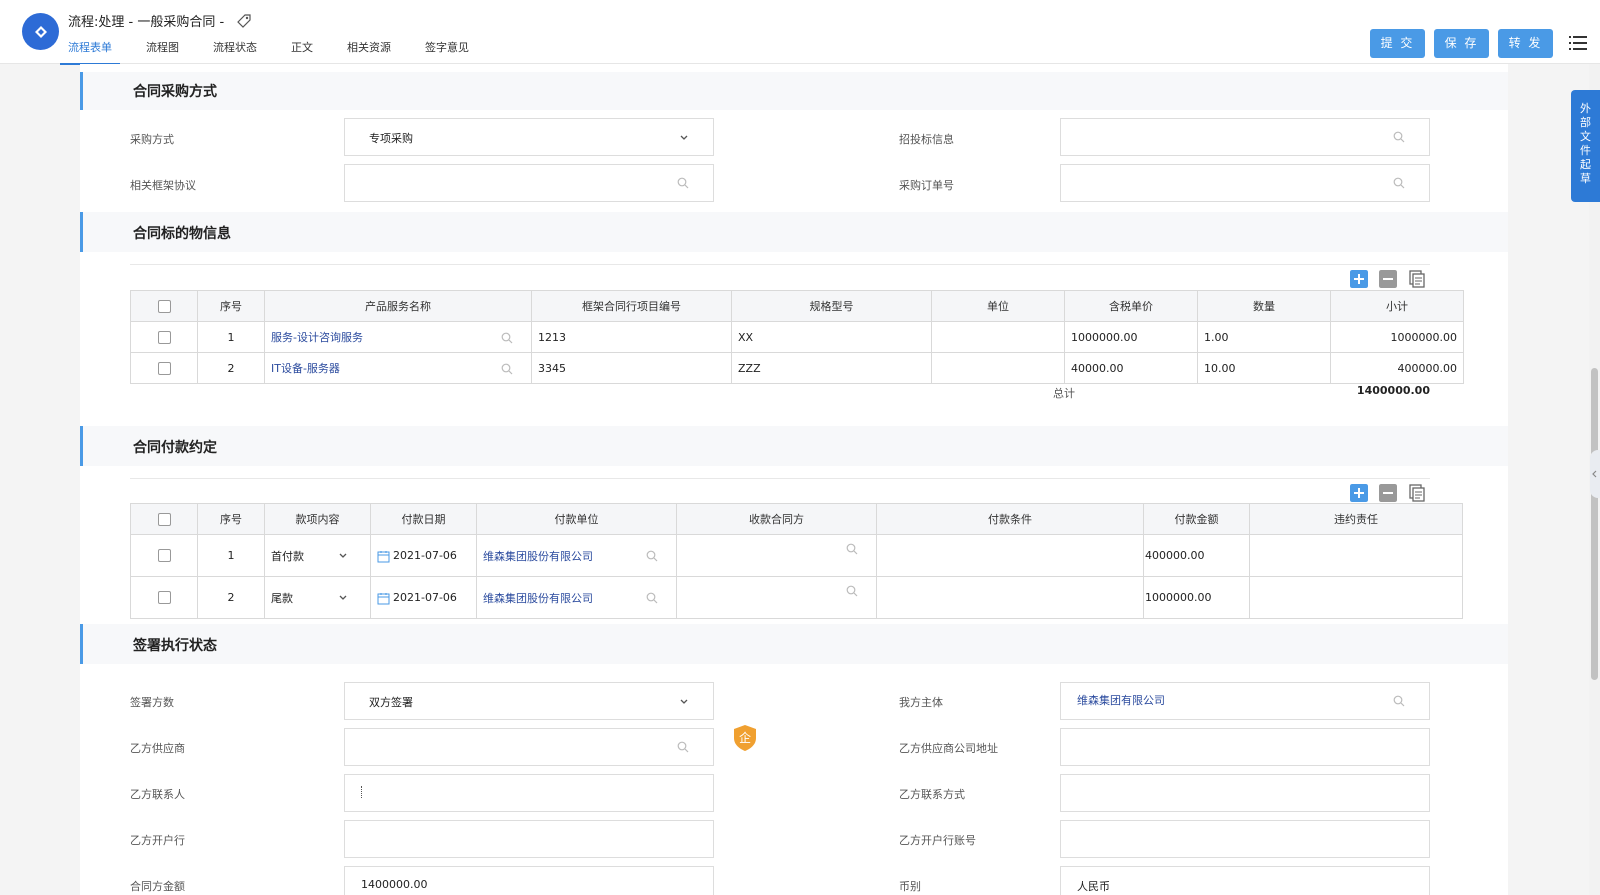  I want to click on product-name-link: IT设备-服务器, so click(305, 368).